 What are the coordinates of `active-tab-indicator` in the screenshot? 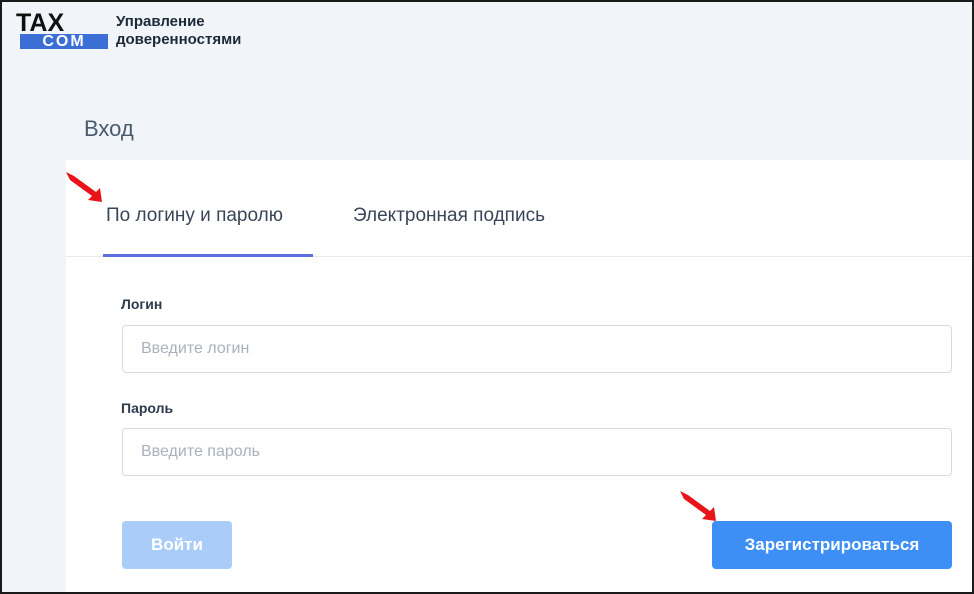 It's located at (208, 255).